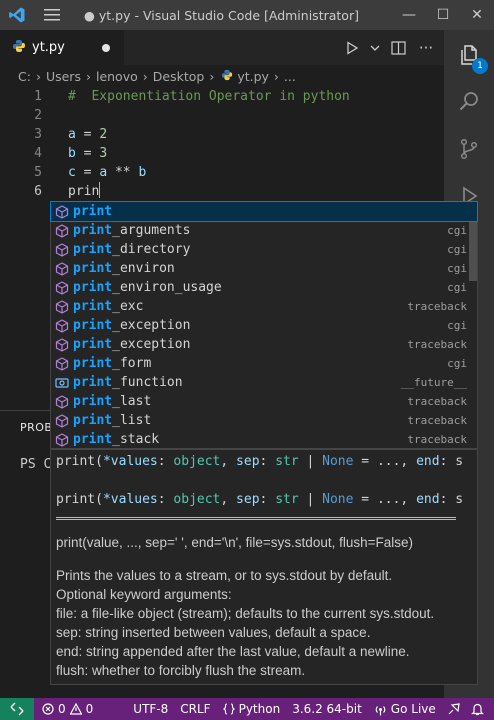 The image size is (494, 720). Describe the element at coordinates (88, 134) in the screenshot. I see `code-text: a = 2` at that location.